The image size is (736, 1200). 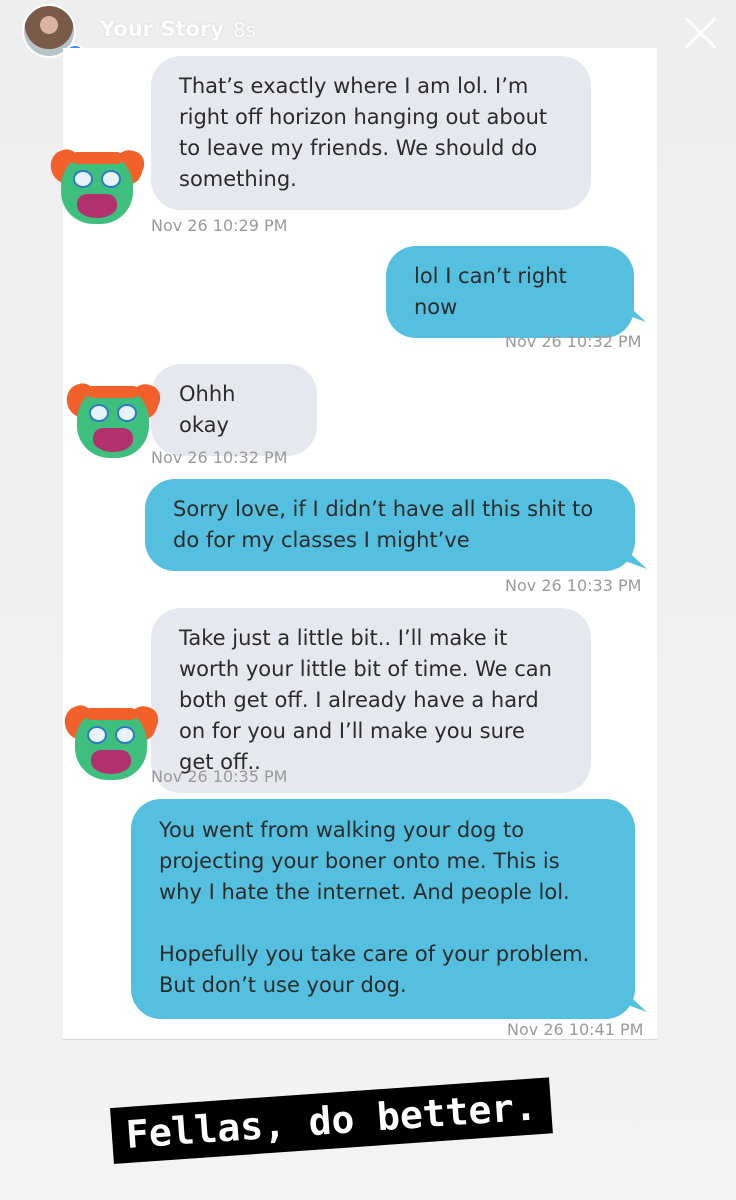 What do you see at coordinates (635, 558) in the screenshot?
I see `bubble-tail` at bounding box center [635, 558].